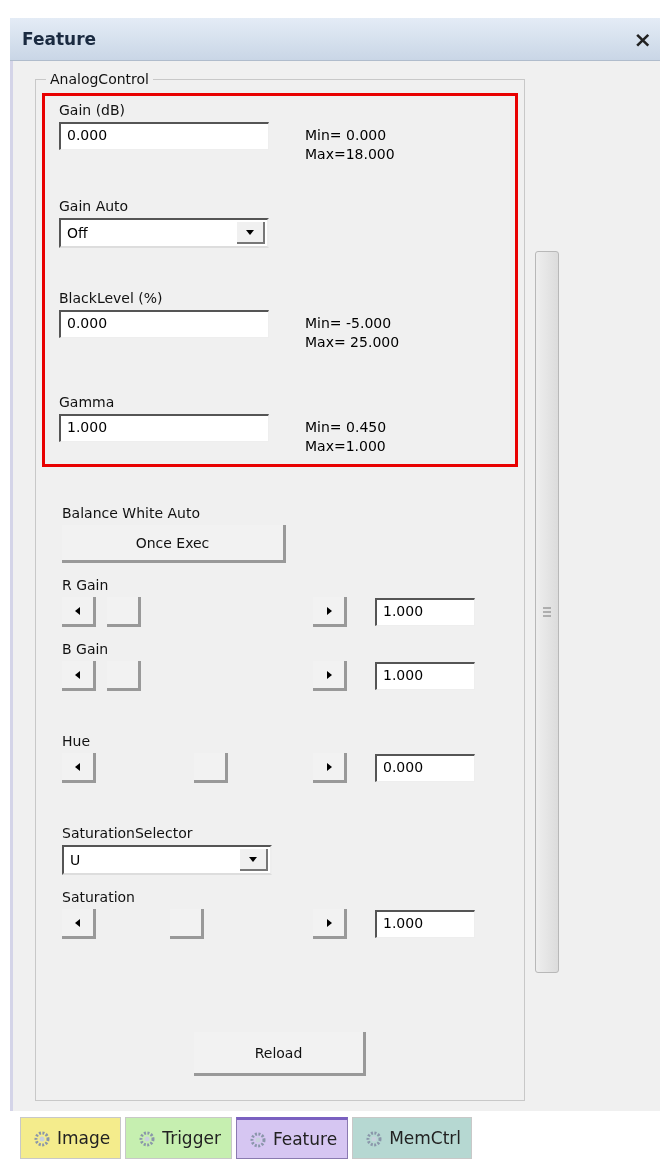 The width and height of the screenshot is (660, 1162). What do you see at coordinates (349, 323) in the screenshot?
I see `min-value: Min= -5.000` at bounding box center [349, 323].